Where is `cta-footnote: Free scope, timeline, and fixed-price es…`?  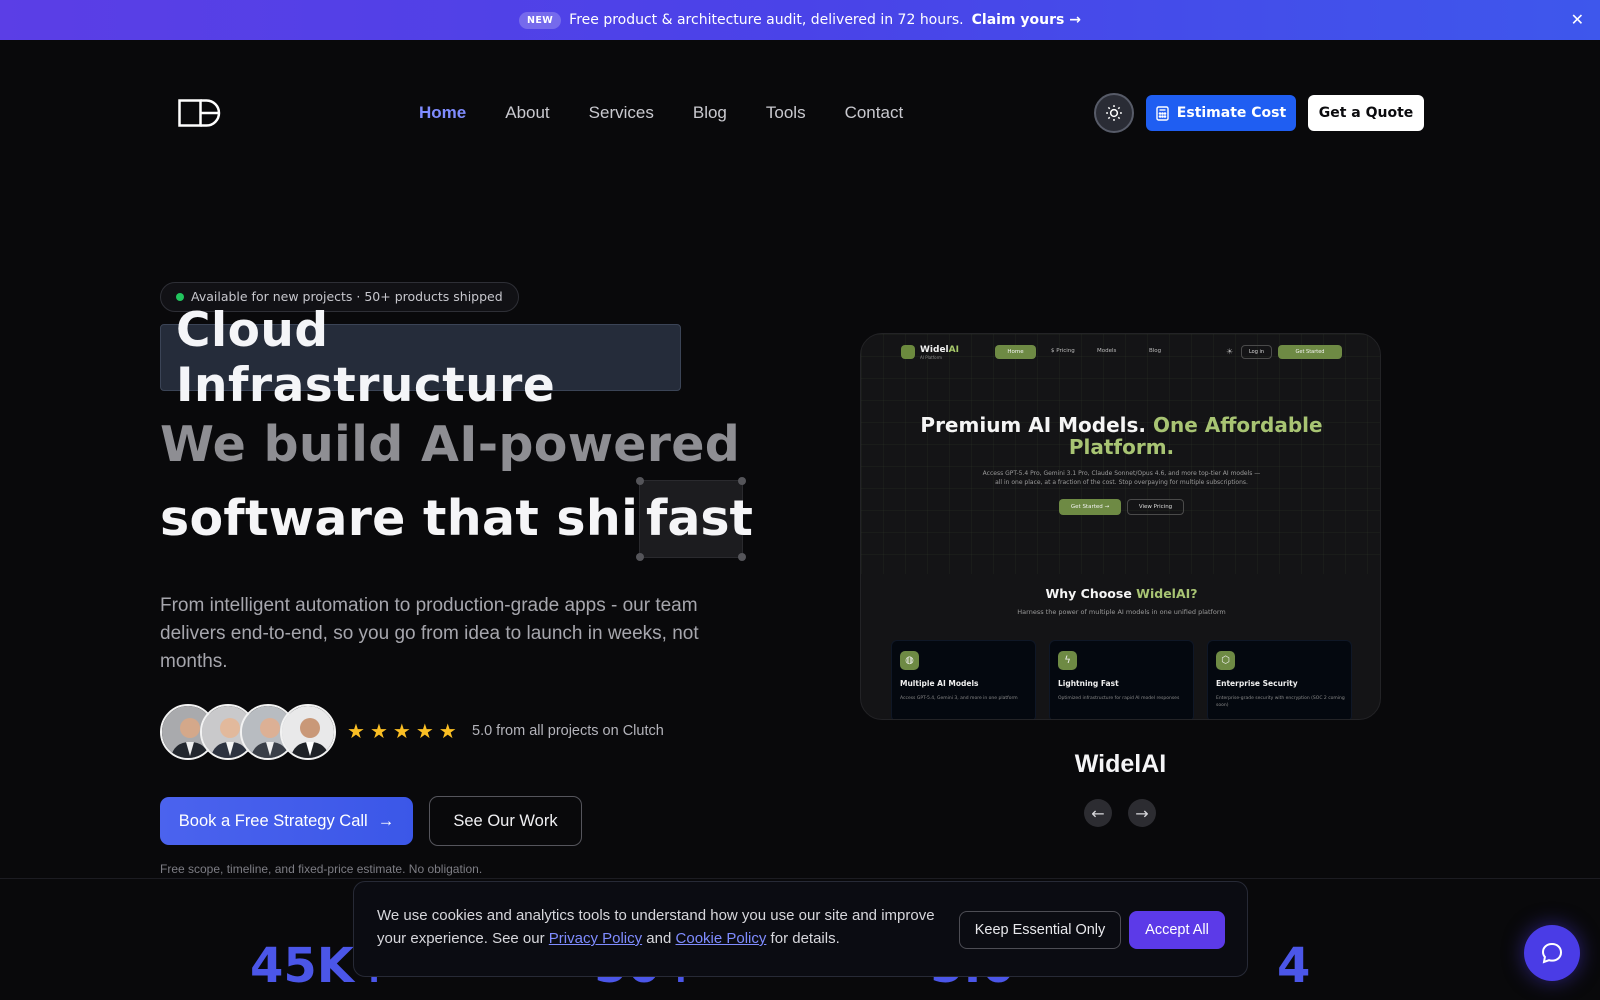
cta-footnote: Free scope, timeline, and fixed-price es… is located at coordinates (321, 869).